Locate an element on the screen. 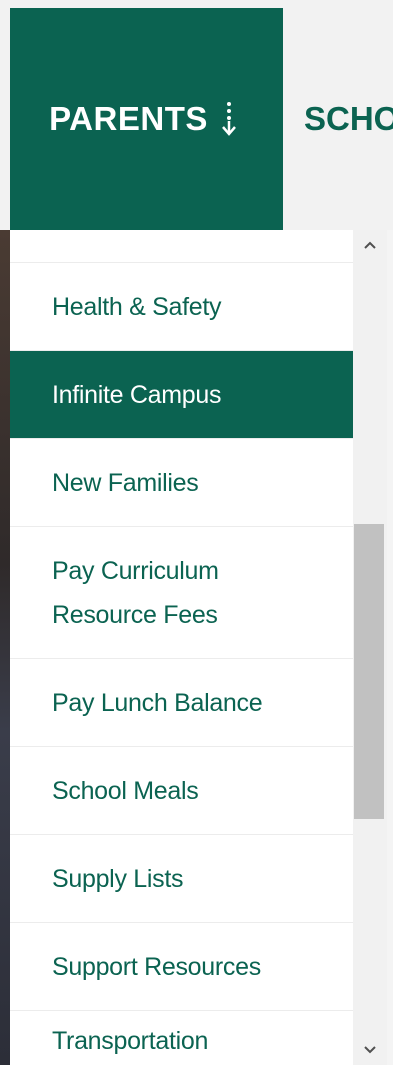 The height and width of the screenshot is (1065, 393). menu-item-label: Infinite Campus is located at coordinates (137, 394).